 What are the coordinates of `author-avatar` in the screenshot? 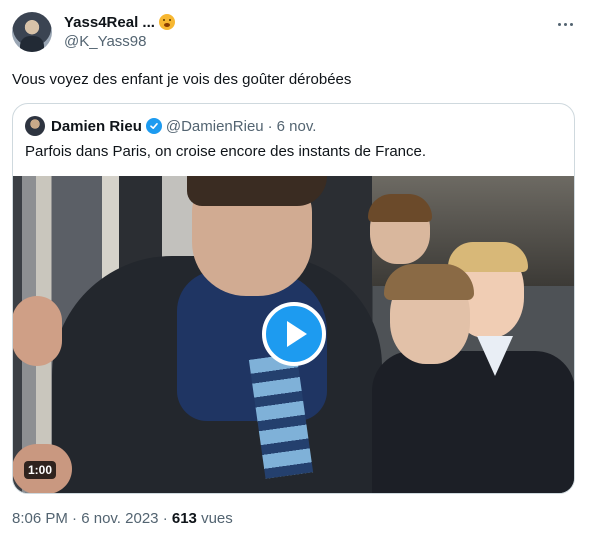 It's located at (32, 32).